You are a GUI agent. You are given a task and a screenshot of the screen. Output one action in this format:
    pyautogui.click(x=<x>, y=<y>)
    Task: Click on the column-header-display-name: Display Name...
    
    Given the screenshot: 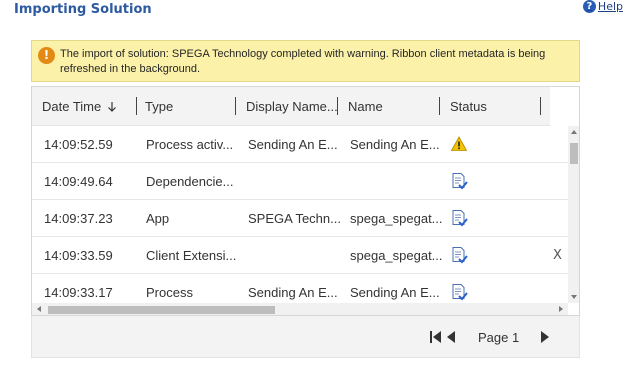 What is the action you would take?
    pyautogui.click(x=292, y=106)
    